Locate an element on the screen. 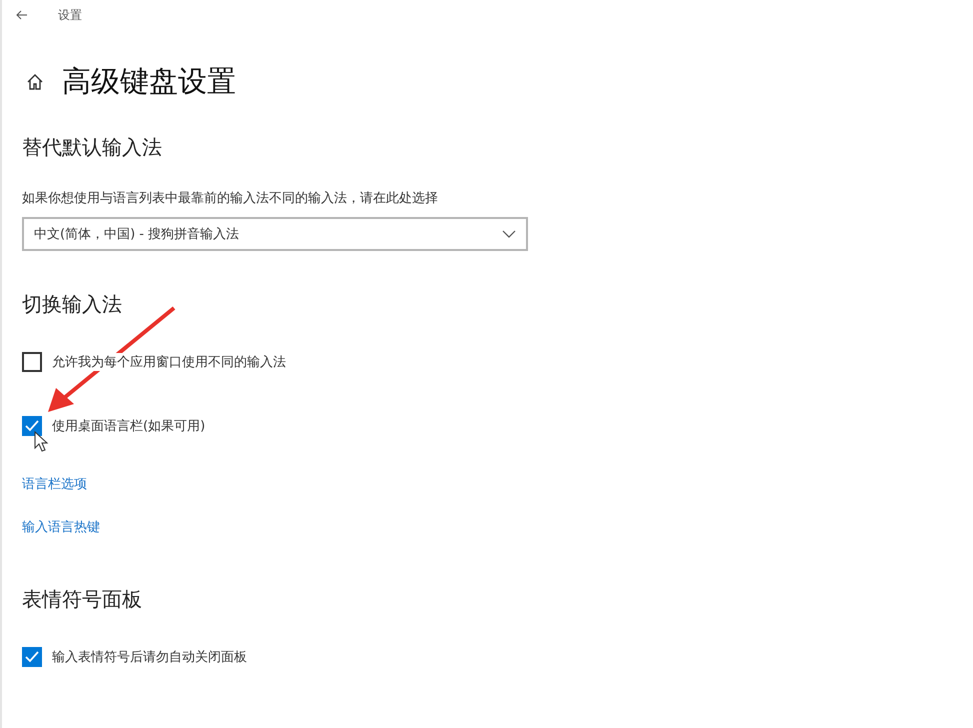 Image resolution: width=973 pixels, height=728 pixels. app-title: 设置 is located at coordinates (70, 15).